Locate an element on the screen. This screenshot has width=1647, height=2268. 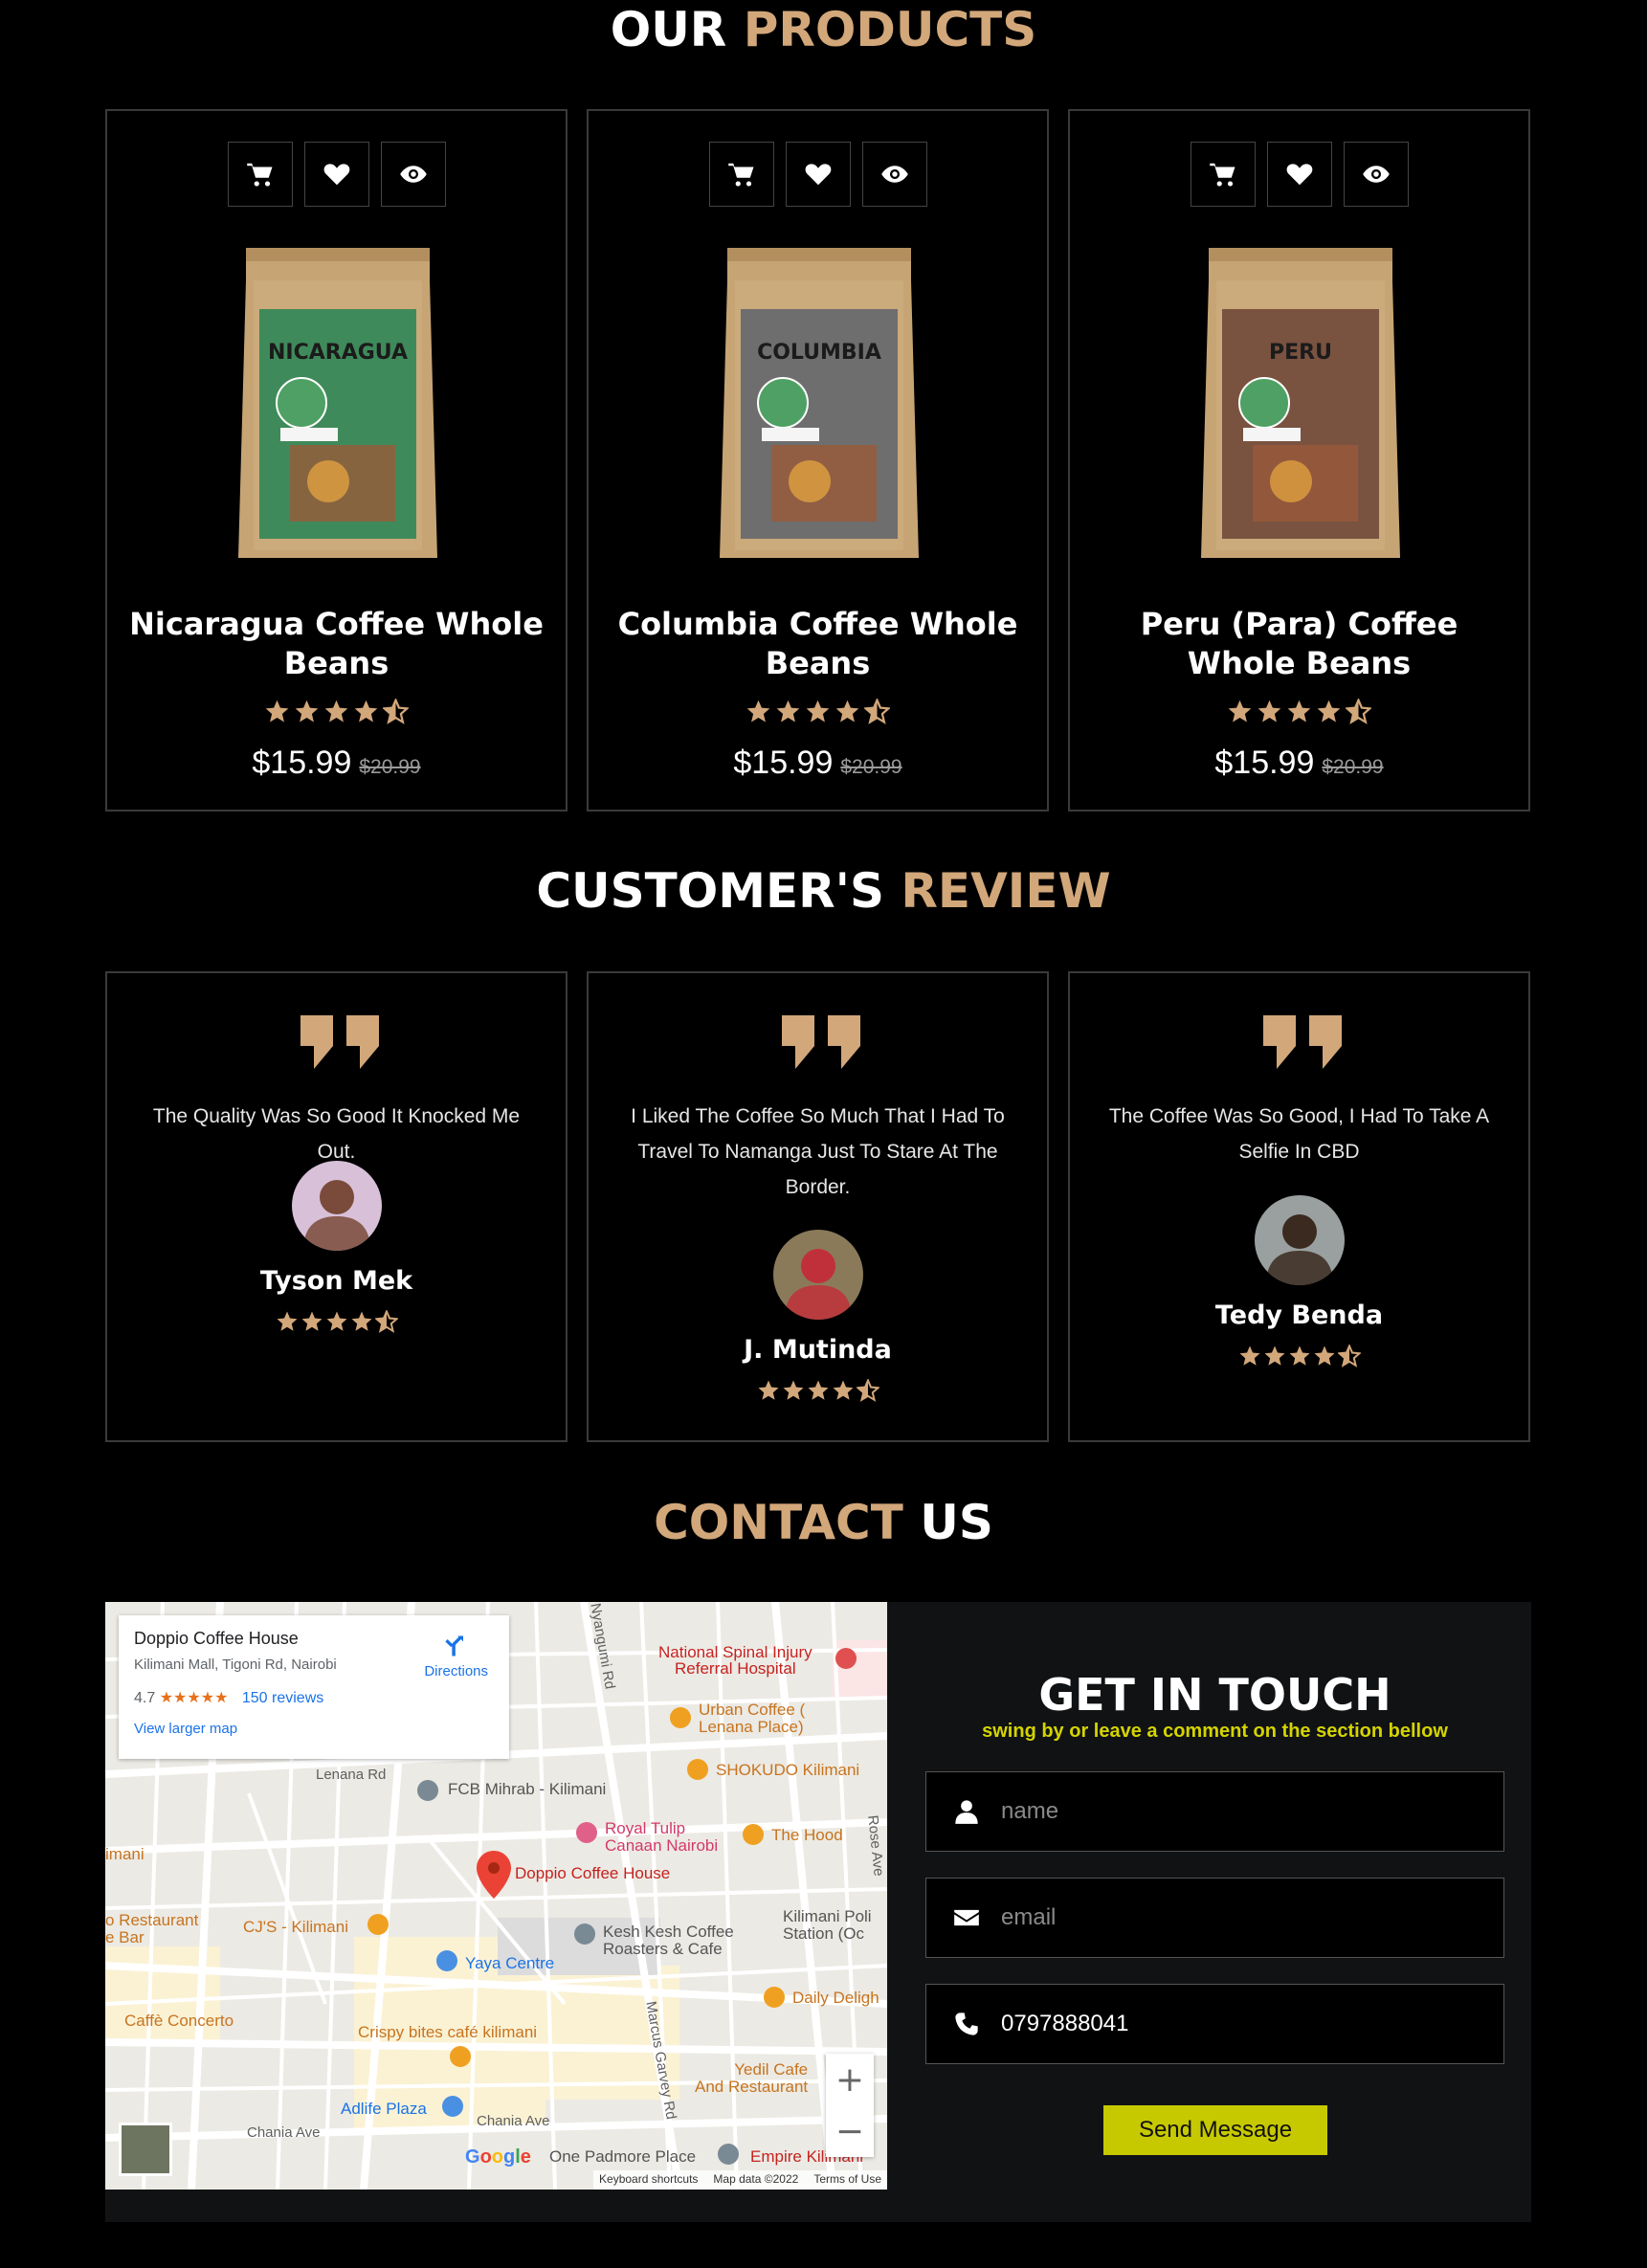
map-label-fcb: FCB Mihrab - Kilimani is located at coordinates (527, 1789).